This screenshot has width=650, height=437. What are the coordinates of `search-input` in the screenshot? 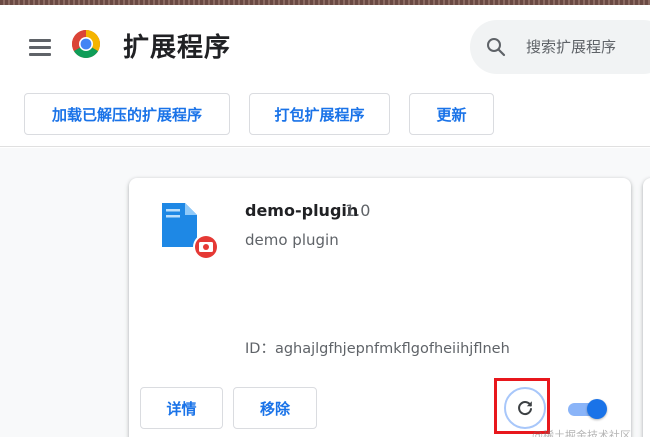 It's located at (588, 47).